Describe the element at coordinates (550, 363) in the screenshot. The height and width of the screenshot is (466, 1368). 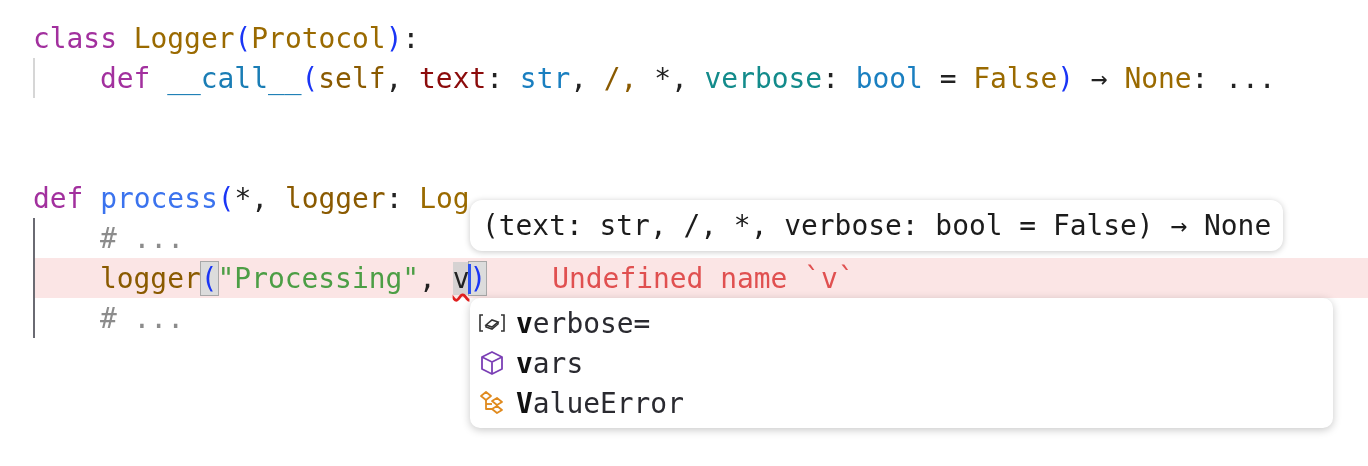
I see `completion-item: vars` at that location.